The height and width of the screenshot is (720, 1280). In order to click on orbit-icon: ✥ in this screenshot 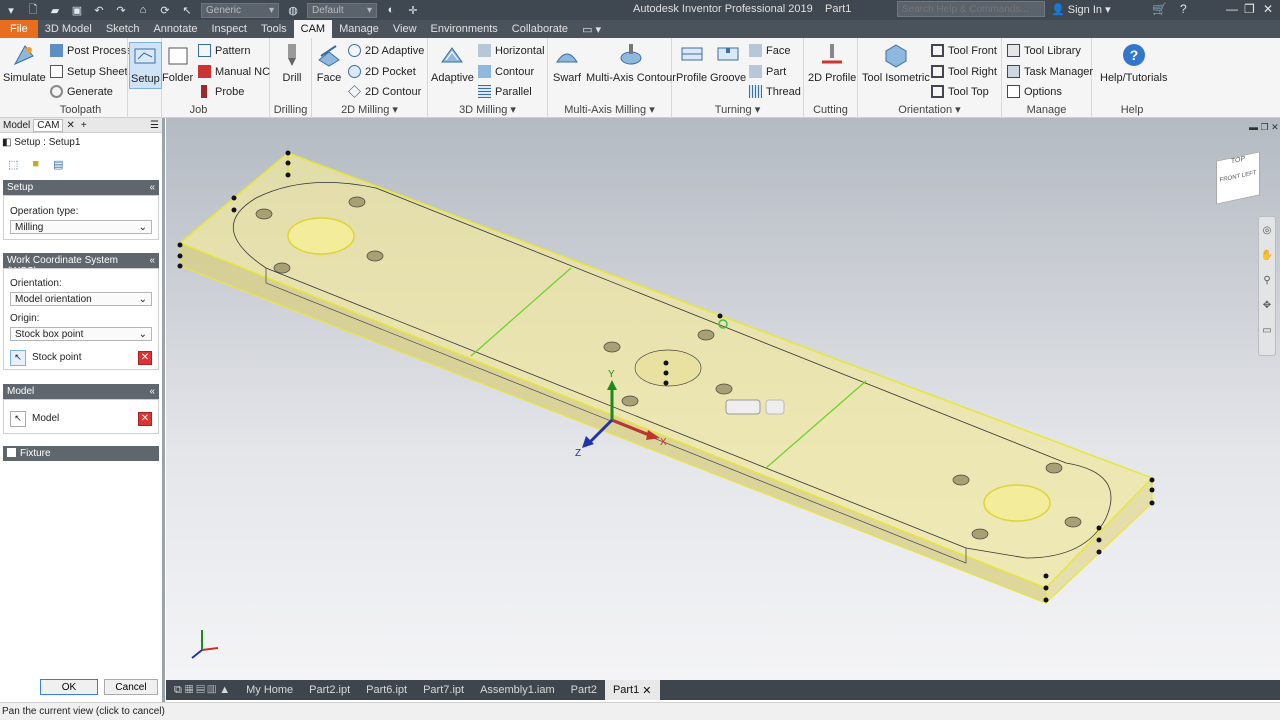, I will do `click(1267, 305)`.